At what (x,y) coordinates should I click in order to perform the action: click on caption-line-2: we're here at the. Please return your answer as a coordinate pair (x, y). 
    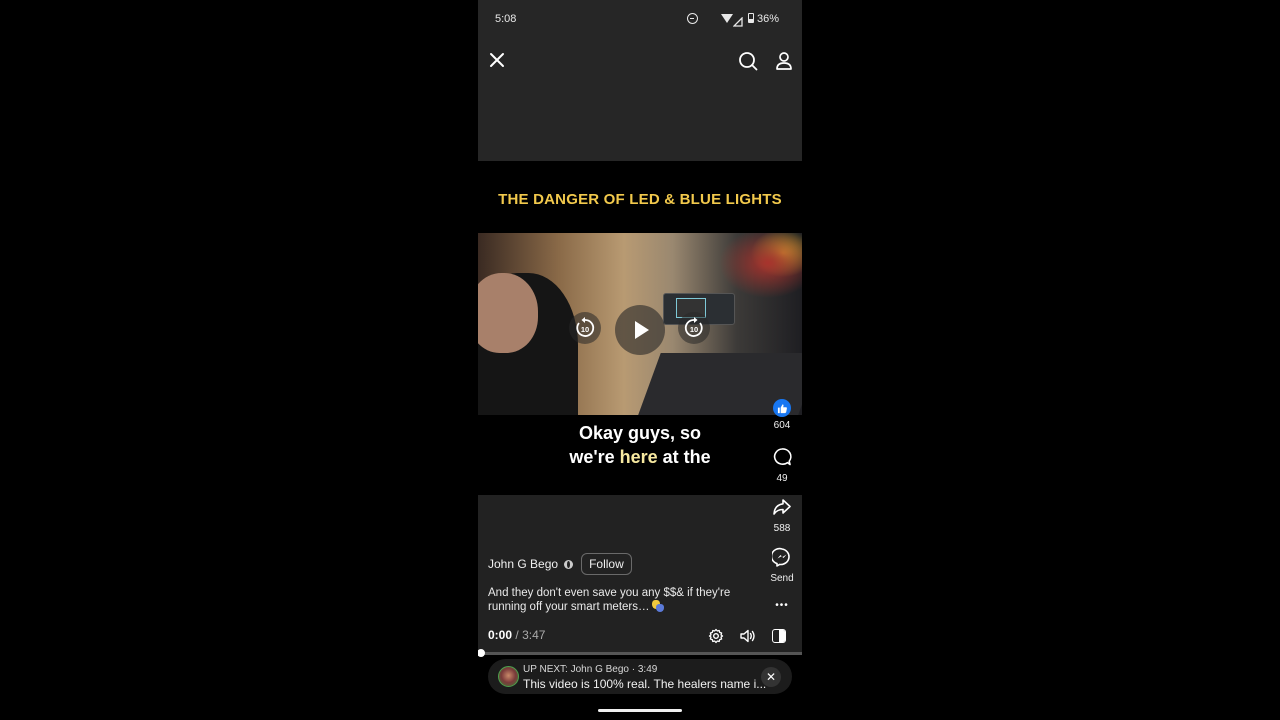
    Looking at the image, I should click on (640, 457).